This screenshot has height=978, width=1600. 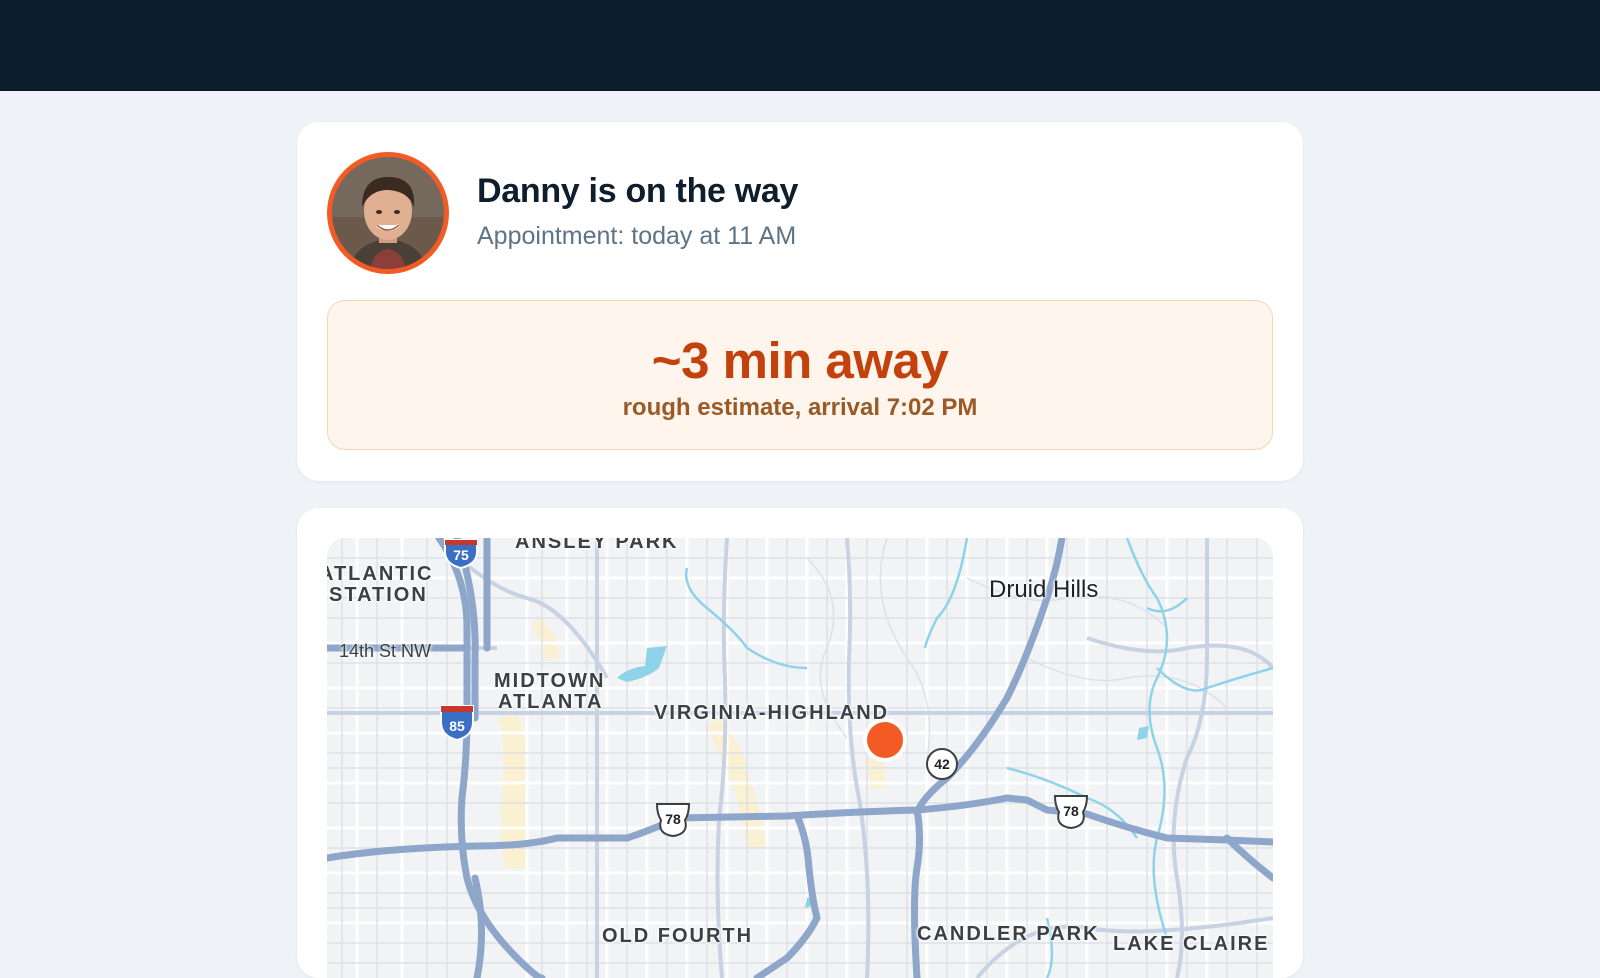 What do you see at coordinates (800, 45) in the screenshot?
I see `top-bar` at bounding box center [800, 45].